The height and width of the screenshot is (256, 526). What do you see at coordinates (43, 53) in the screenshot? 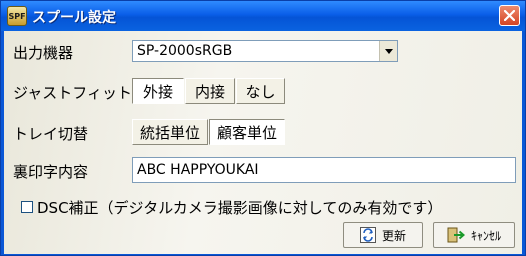
I see `printer-label: 出力機器` at bounding box center [43, 53].